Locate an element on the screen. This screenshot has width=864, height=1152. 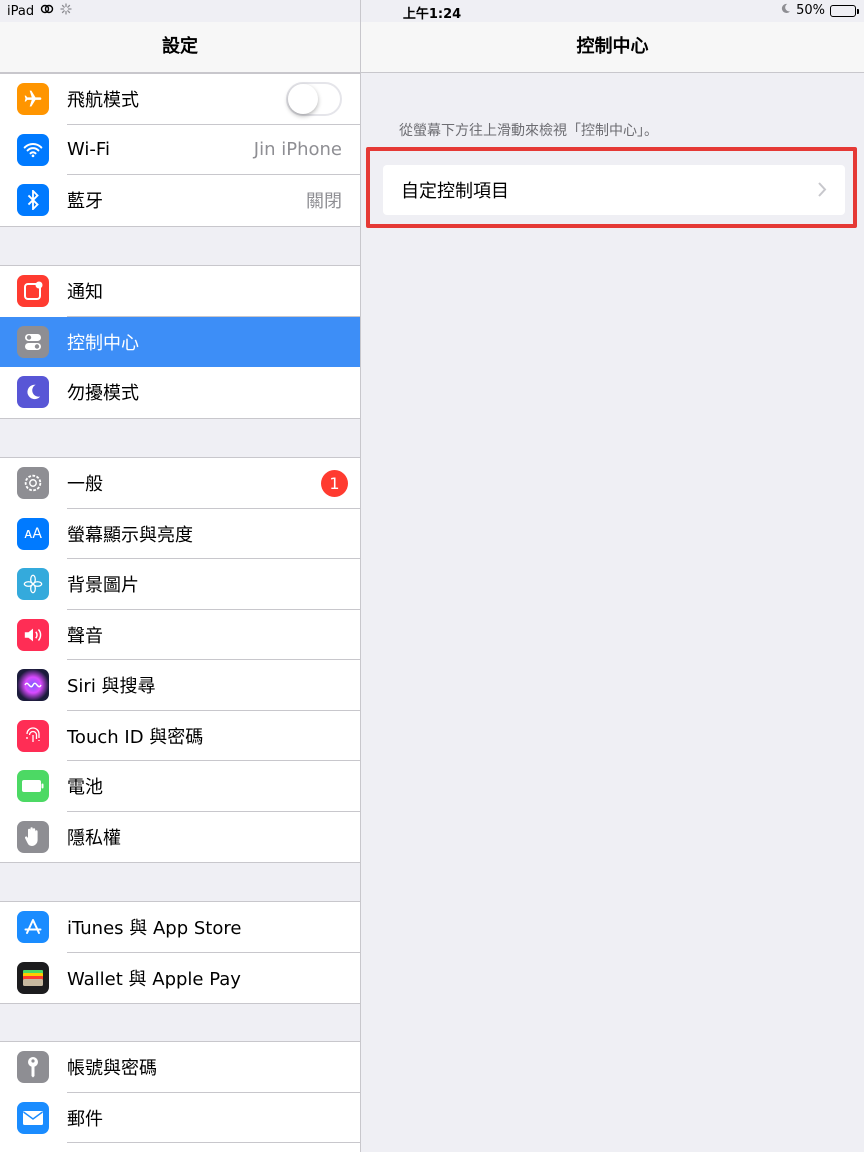
bluetooth-status-value: 關閉 is located at coordinates (324, 202).